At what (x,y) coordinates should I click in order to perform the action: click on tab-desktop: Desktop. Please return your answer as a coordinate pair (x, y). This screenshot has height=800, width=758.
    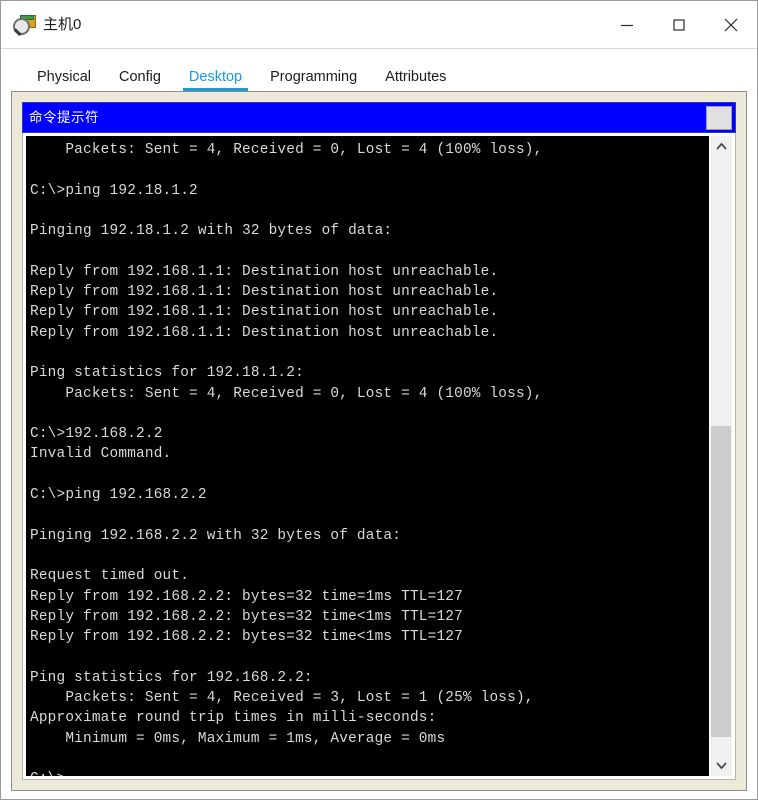
    Looking at the image, I should click on (215, 80).